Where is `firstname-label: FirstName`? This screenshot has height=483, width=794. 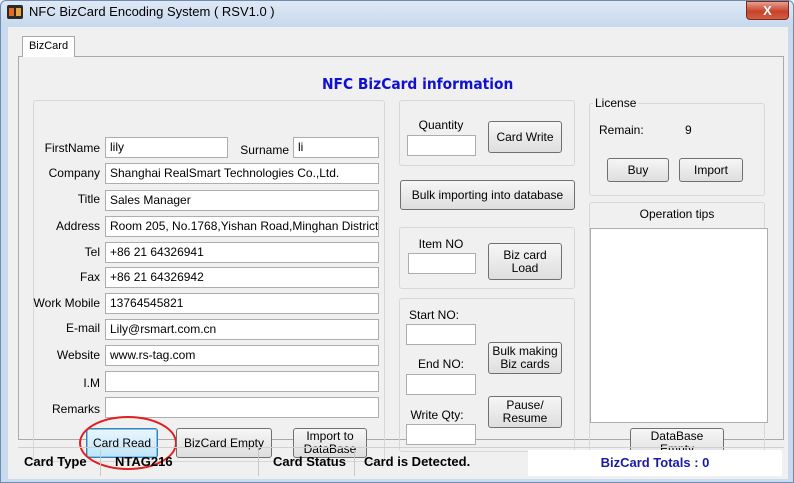
firstname-label: FirstName is located at coordinates (72, 148).